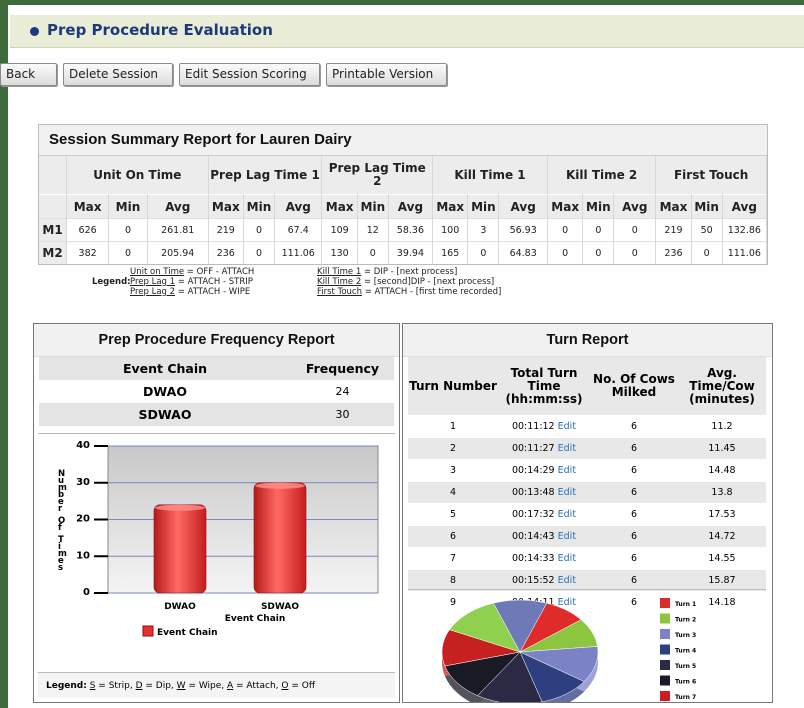 This screenshot has width=804, height=708. Describe the element at coordinates (407, 31) in the screenshot. I see `page-header: Prep Procedure Evaluation` at that location.